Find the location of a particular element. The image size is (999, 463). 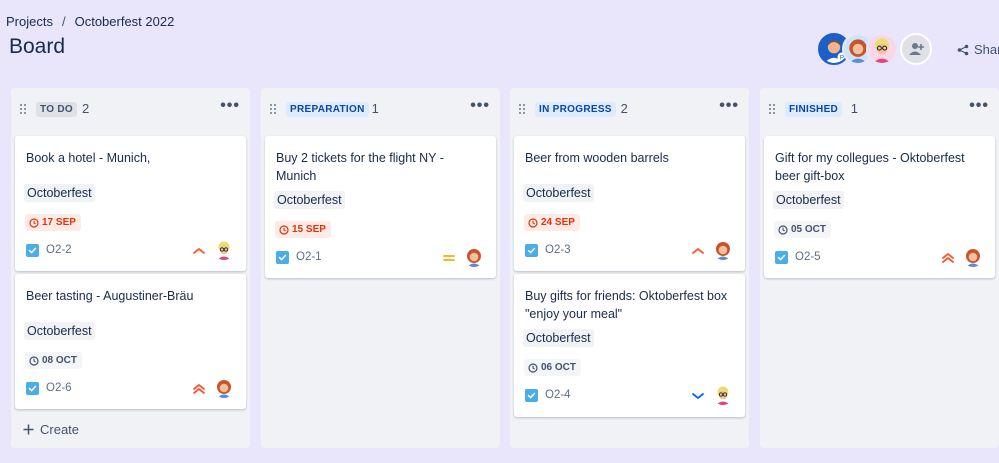

add-person-icon is located at coordinates (916, 49).